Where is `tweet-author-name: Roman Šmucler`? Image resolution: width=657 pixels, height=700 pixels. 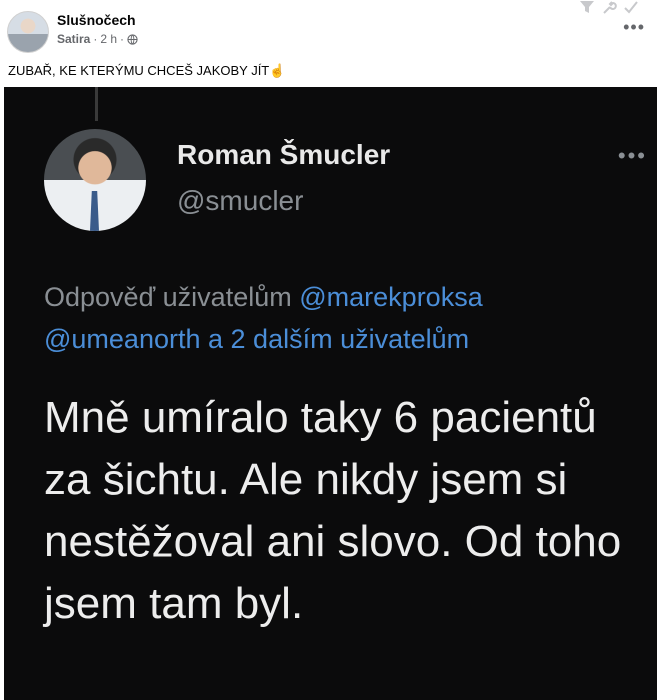
tweet-author-name: Roman Šmucler is located at coordinates (284, 154).